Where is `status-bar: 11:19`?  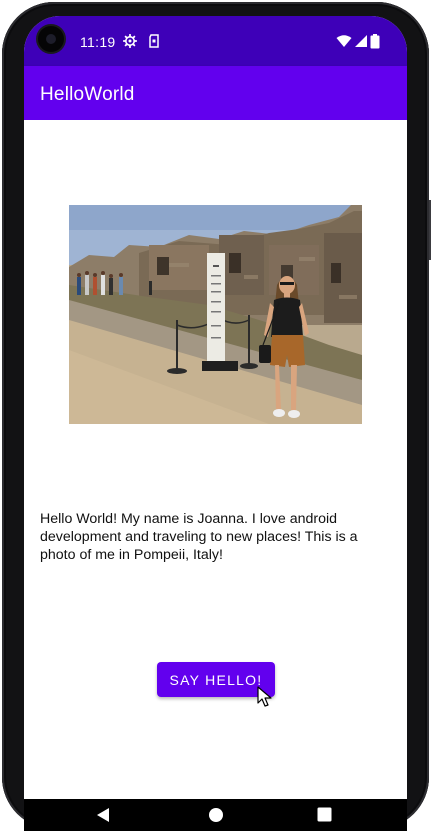
status-bar: 11:19 is located at coordinates (215, 41).